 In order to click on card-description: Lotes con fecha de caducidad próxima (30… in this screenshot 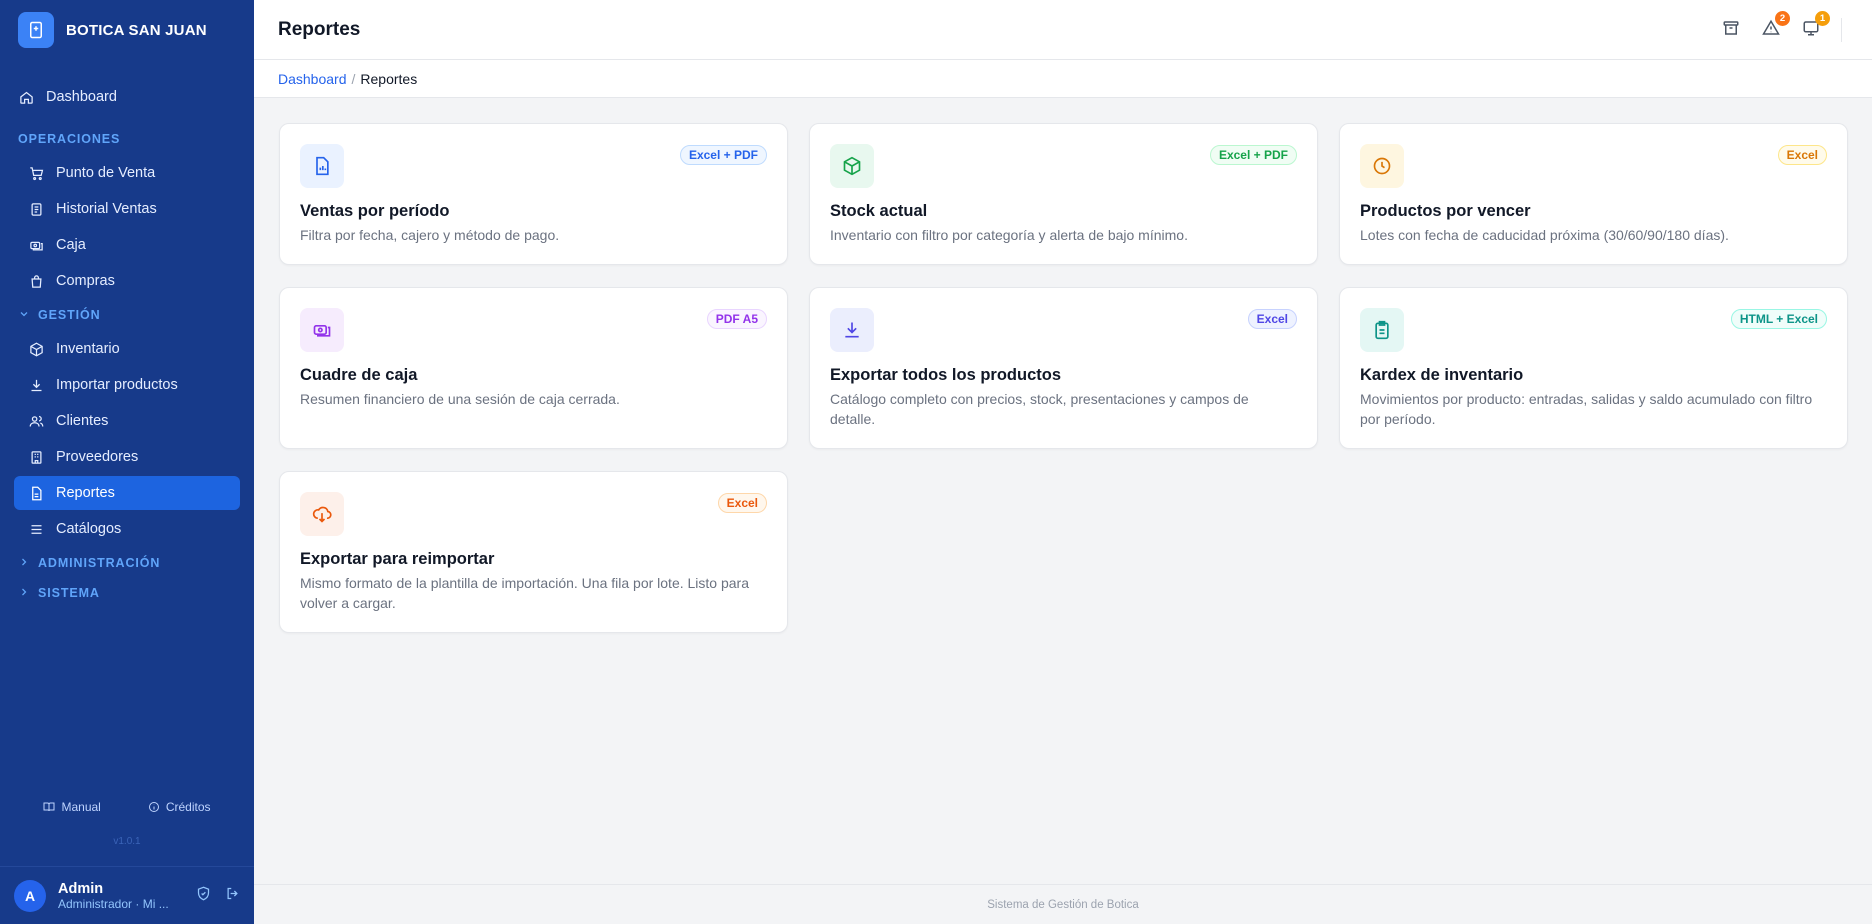, I will do `click(1544, 235)`.